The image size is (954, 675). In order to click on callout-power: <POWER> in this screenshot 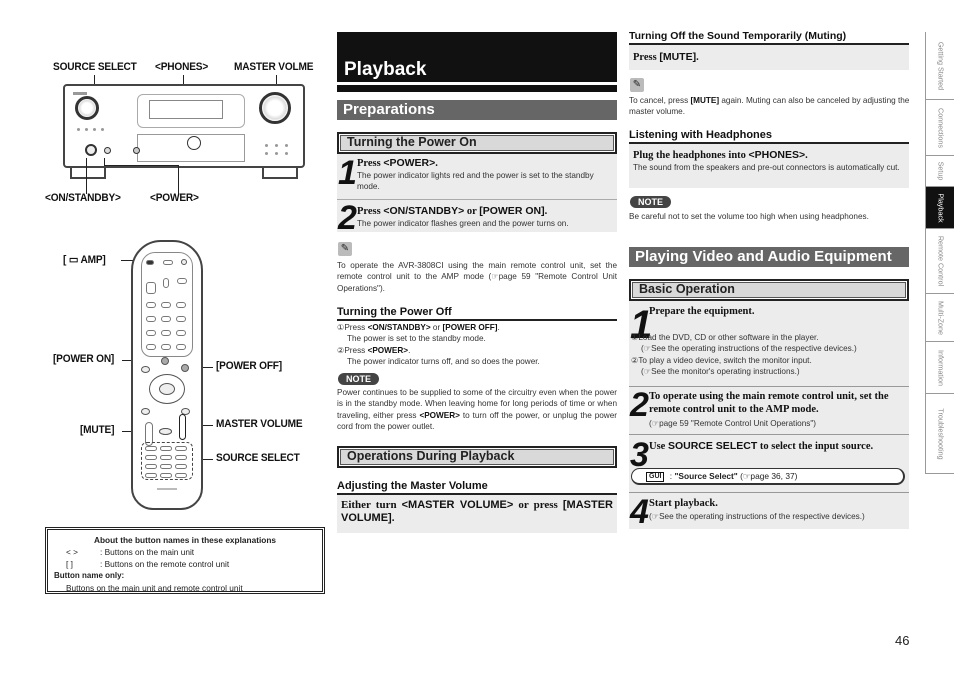, I will do `click(174, 198)`.